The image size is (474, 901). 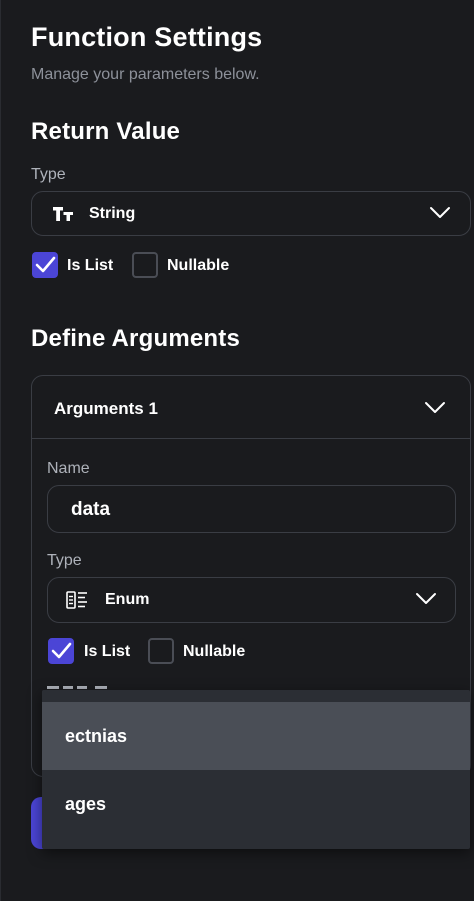 What do you see at coordinates (48, 174) in the screenshot?
I see `return-type-label: Type` at bounding box center [48, 174].